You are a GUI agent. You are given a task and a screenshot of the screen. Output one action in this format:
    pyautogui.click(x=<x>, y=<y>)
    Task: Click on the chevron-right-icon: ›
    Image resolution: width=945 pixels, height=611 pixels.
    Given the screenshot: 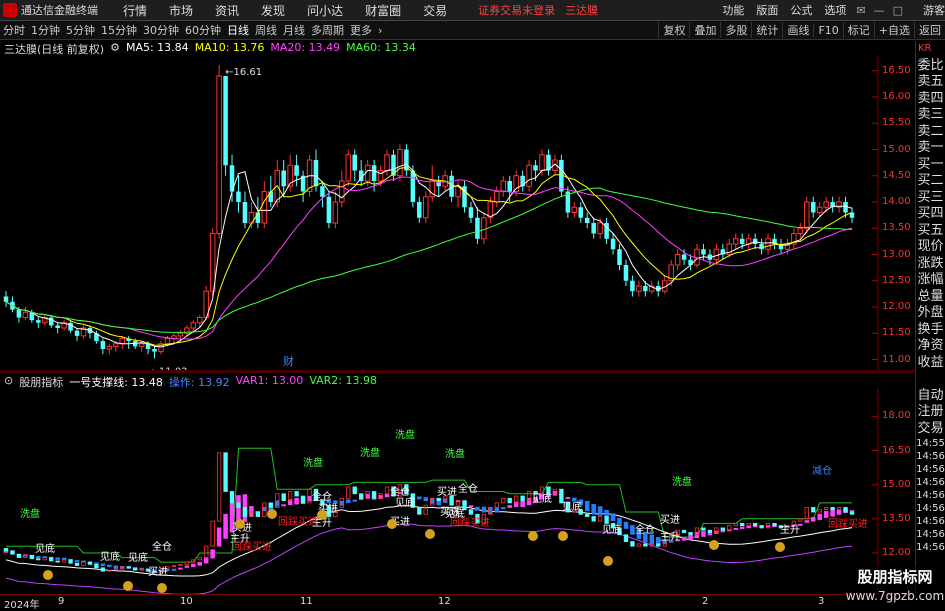 What is the action you would take?
    pyautogui.click(x=380, y=30)
    